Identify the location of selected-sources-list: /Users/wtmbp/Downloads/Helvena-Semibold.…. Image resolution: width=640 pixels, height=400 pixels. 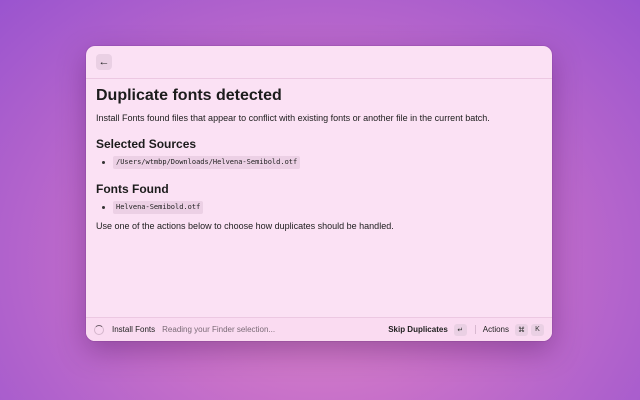
(319, 162).